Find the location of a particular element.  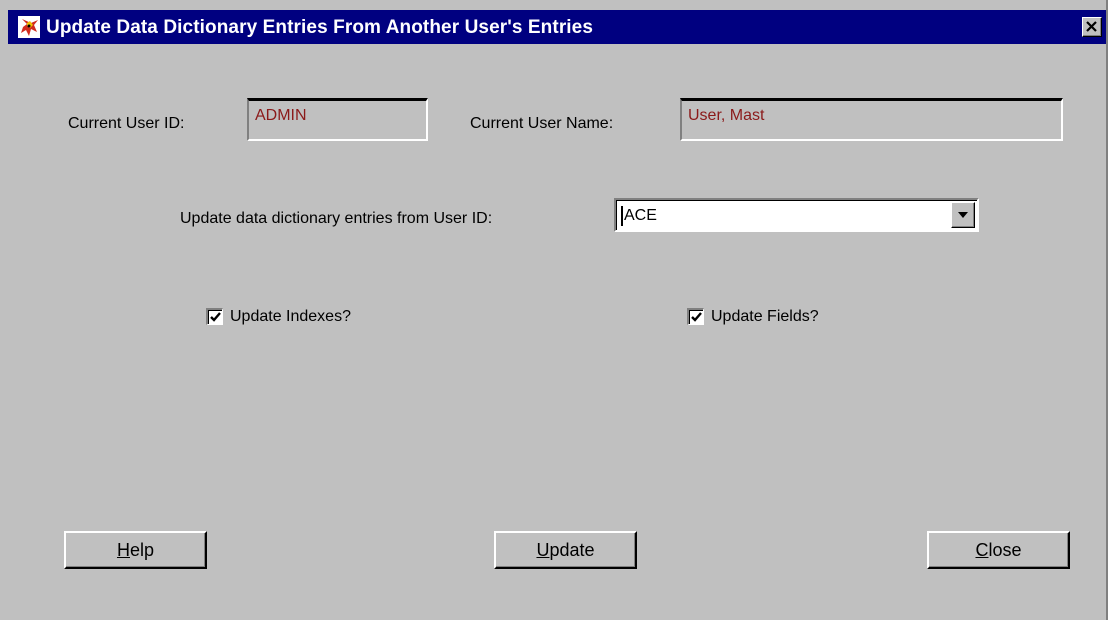

help-button: Help is located at coordinates (135, 550).